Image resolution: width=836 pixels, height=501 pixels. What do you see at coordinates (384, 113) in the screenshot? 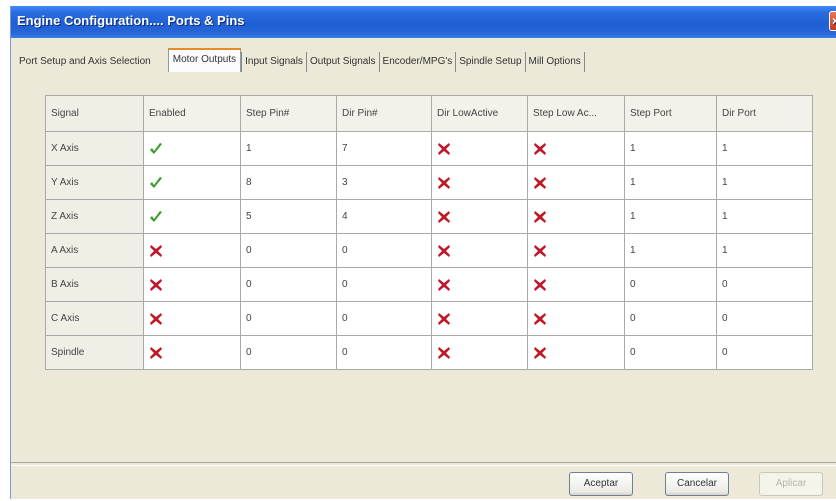
I see `column-header-dir-pin: Dir Pin#` at bounding box center [384, 113].